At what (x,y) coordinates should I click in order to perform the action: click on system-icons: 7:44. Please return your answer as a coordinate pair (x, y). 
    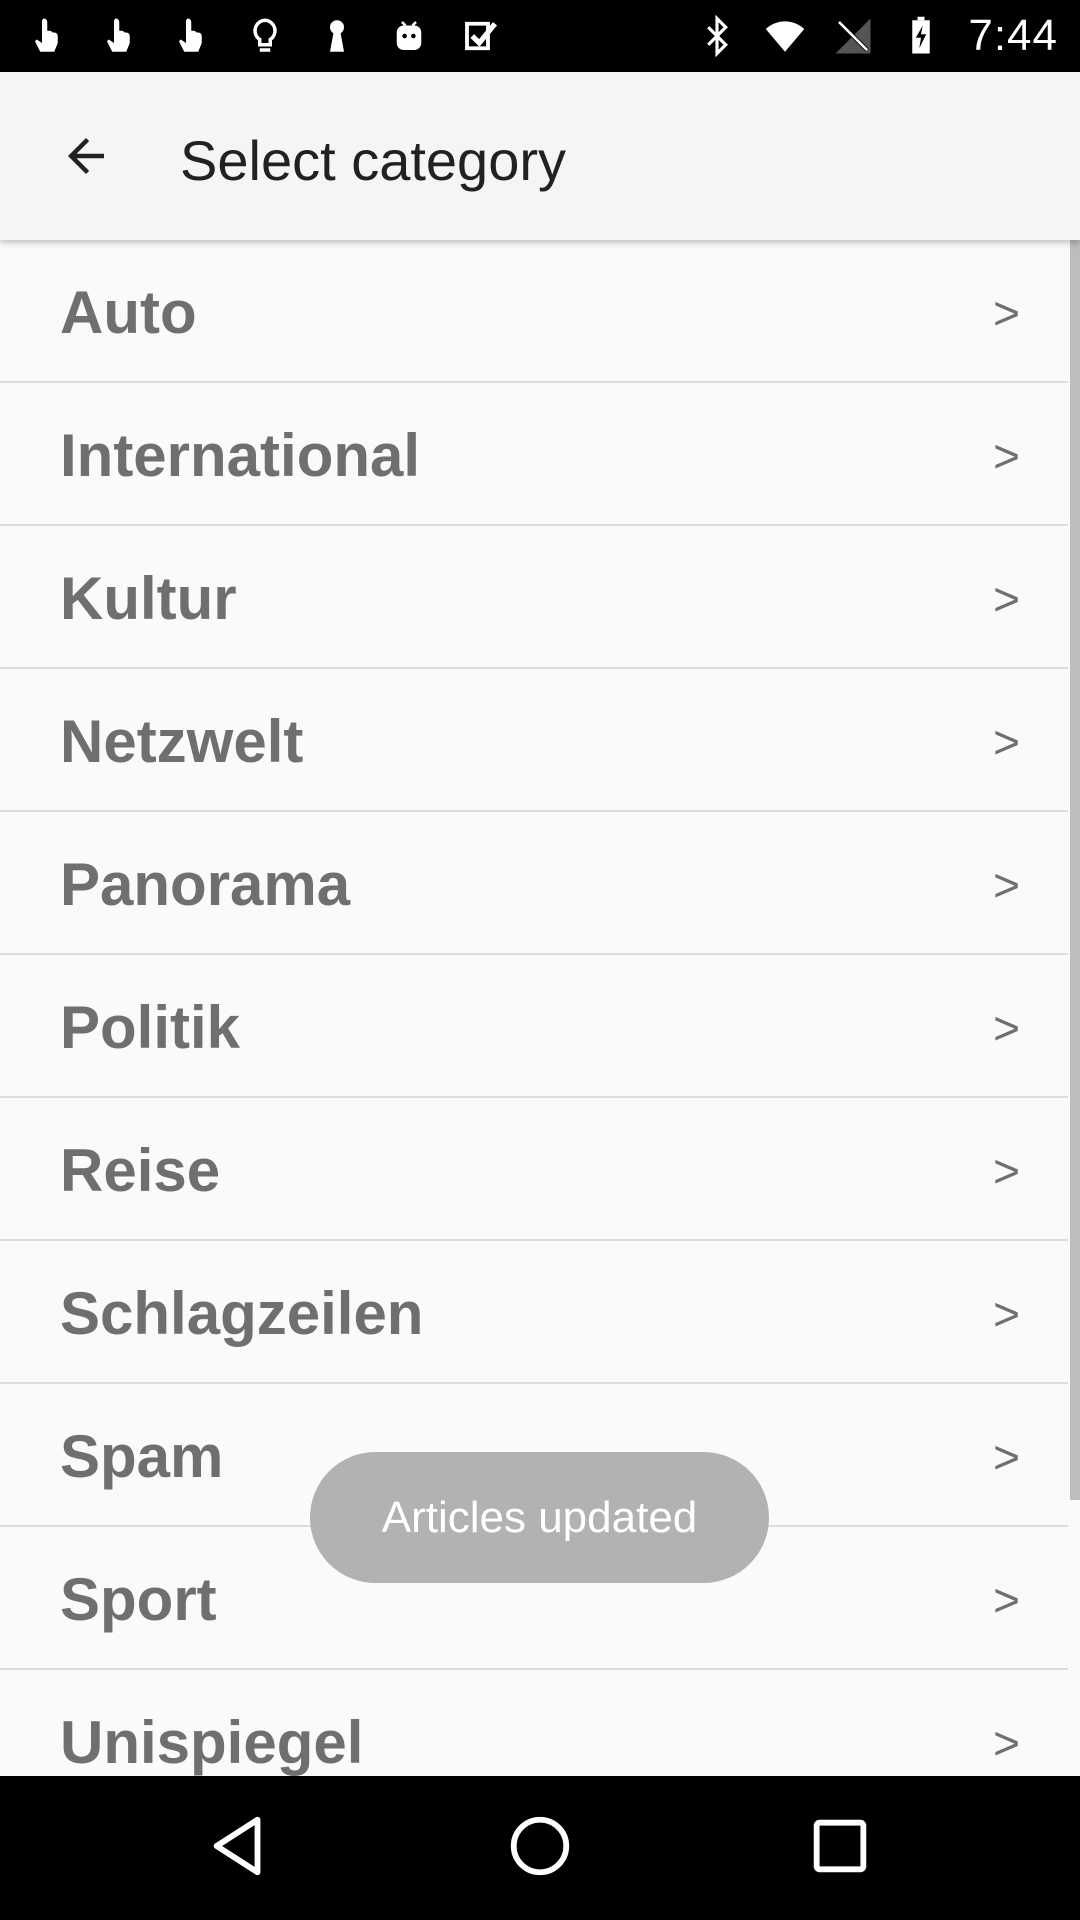
    Looking at the image, I should click on (877, 36).